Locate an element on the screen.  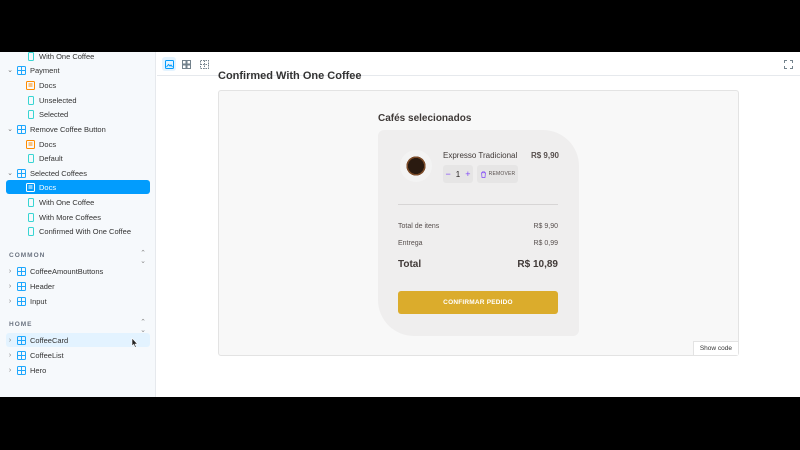
outline-icon is located at coordinates (204, 64).